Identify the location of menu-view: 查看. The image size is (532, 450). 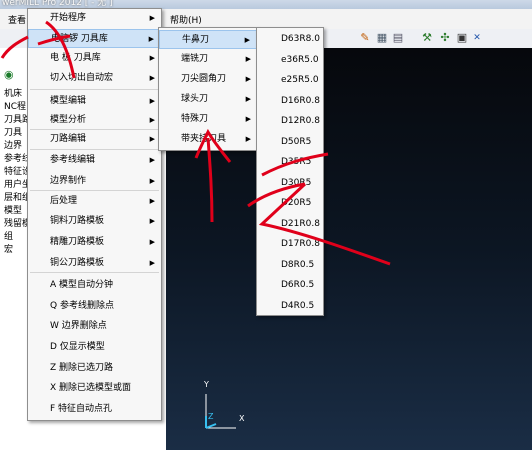
(17, 19).